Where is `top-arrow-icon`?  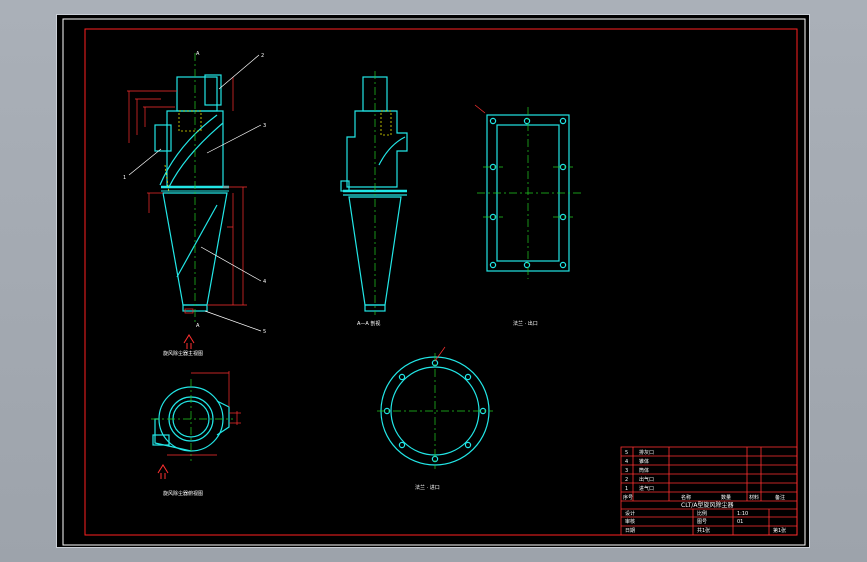
top-arrow-icon is located at coordinates (163, 471).